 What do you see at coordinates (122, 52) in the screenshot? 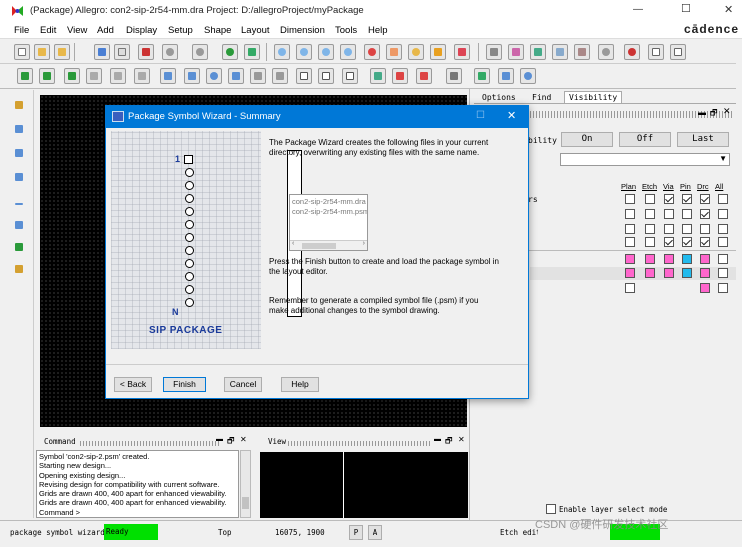
I see `copy-icon` at bounding box center [122, 52].